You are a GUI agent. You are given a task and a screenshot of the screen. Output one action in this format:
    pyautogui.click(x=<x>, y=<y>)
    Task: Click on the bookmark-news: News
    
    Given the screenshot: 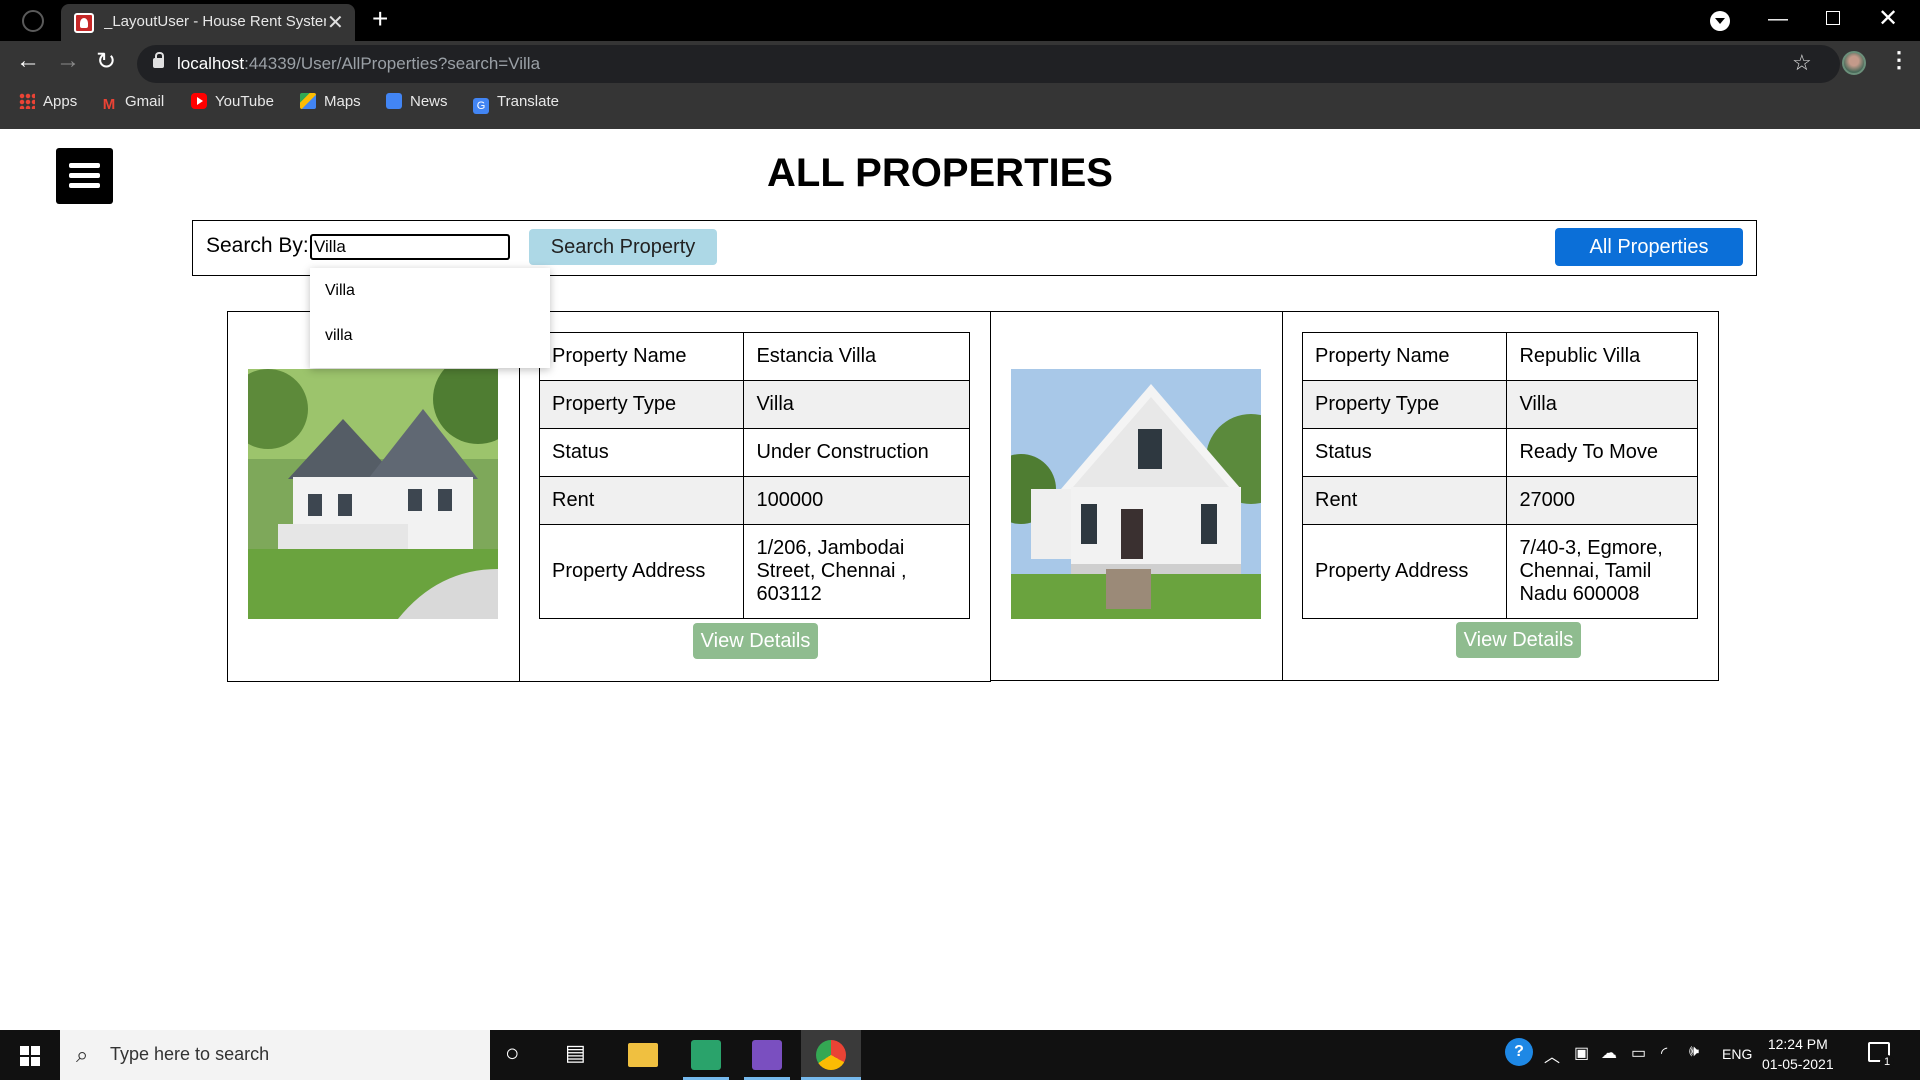 What is the action you would take?
    pyautogui.click(x=417, y=101)
    